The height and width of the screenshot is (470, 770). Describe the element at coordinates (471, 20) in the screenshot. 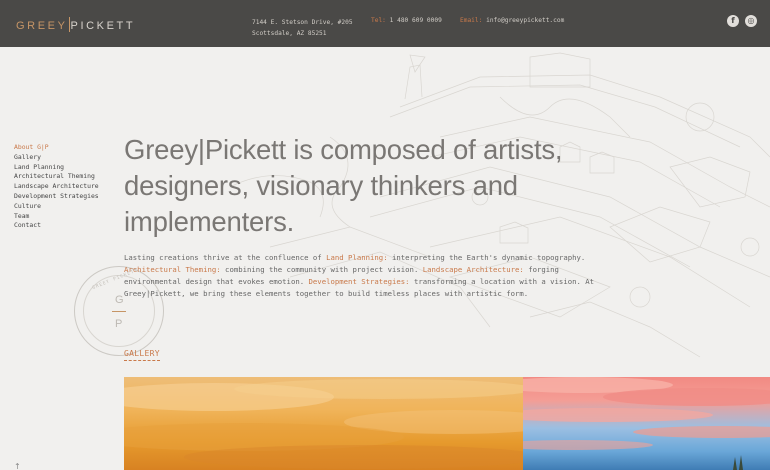

I see `email-label: Email:` at that location.